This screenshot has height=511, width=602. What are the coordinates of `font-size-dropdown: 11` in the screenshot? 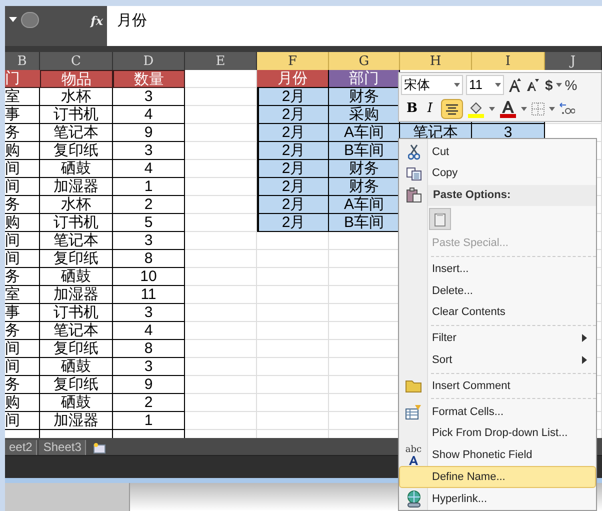 It's located at (485, 85).